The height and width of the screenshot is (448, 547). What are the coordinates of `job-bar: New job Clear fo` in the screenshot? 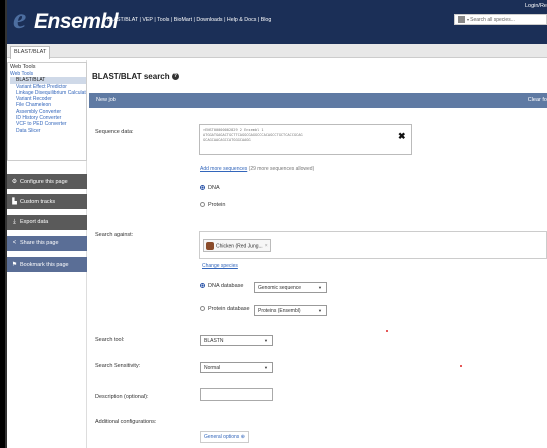 It's located at (318, 100).